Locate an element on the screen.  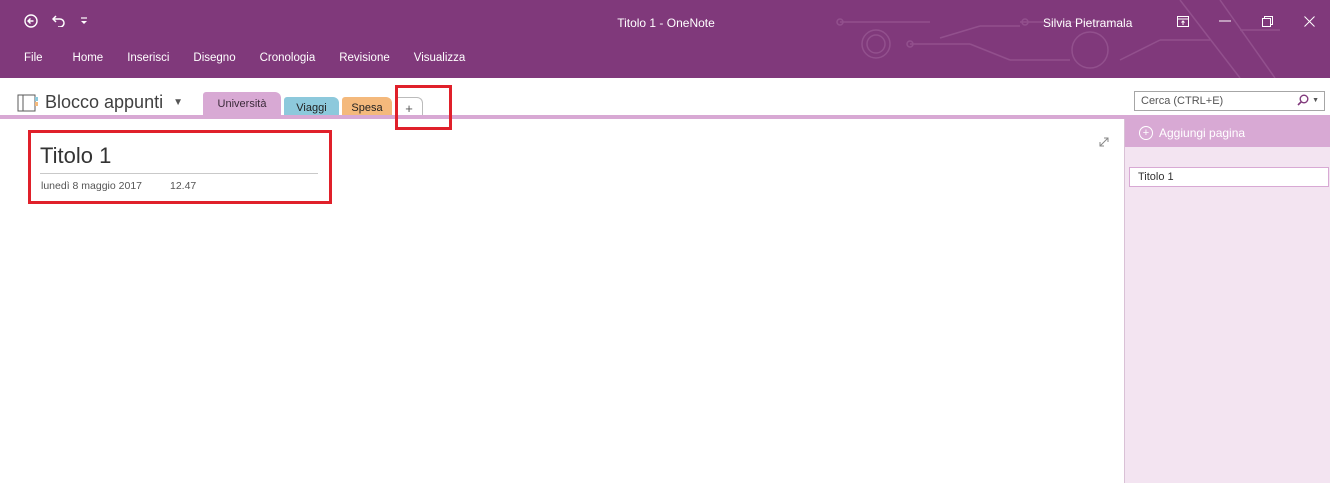
chevron-down-icon: ▼ is located at coordinates (178, 102).